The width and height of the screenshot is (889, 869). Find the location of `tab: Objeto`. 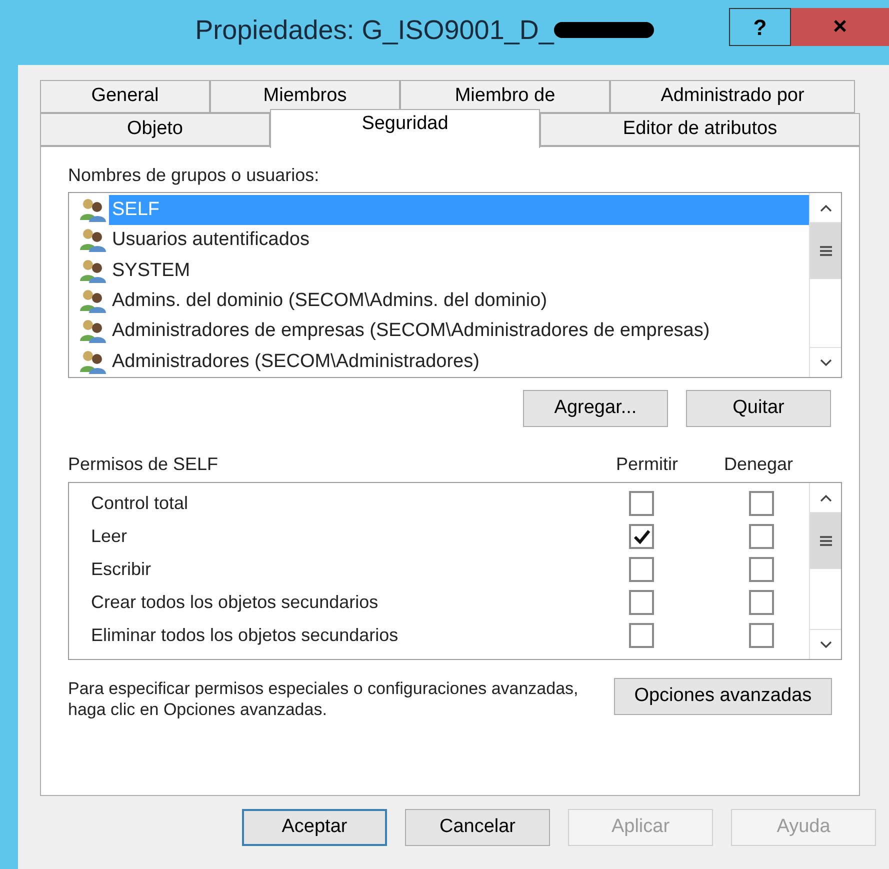

tab: Objeto is located at coordinates (155, 129).